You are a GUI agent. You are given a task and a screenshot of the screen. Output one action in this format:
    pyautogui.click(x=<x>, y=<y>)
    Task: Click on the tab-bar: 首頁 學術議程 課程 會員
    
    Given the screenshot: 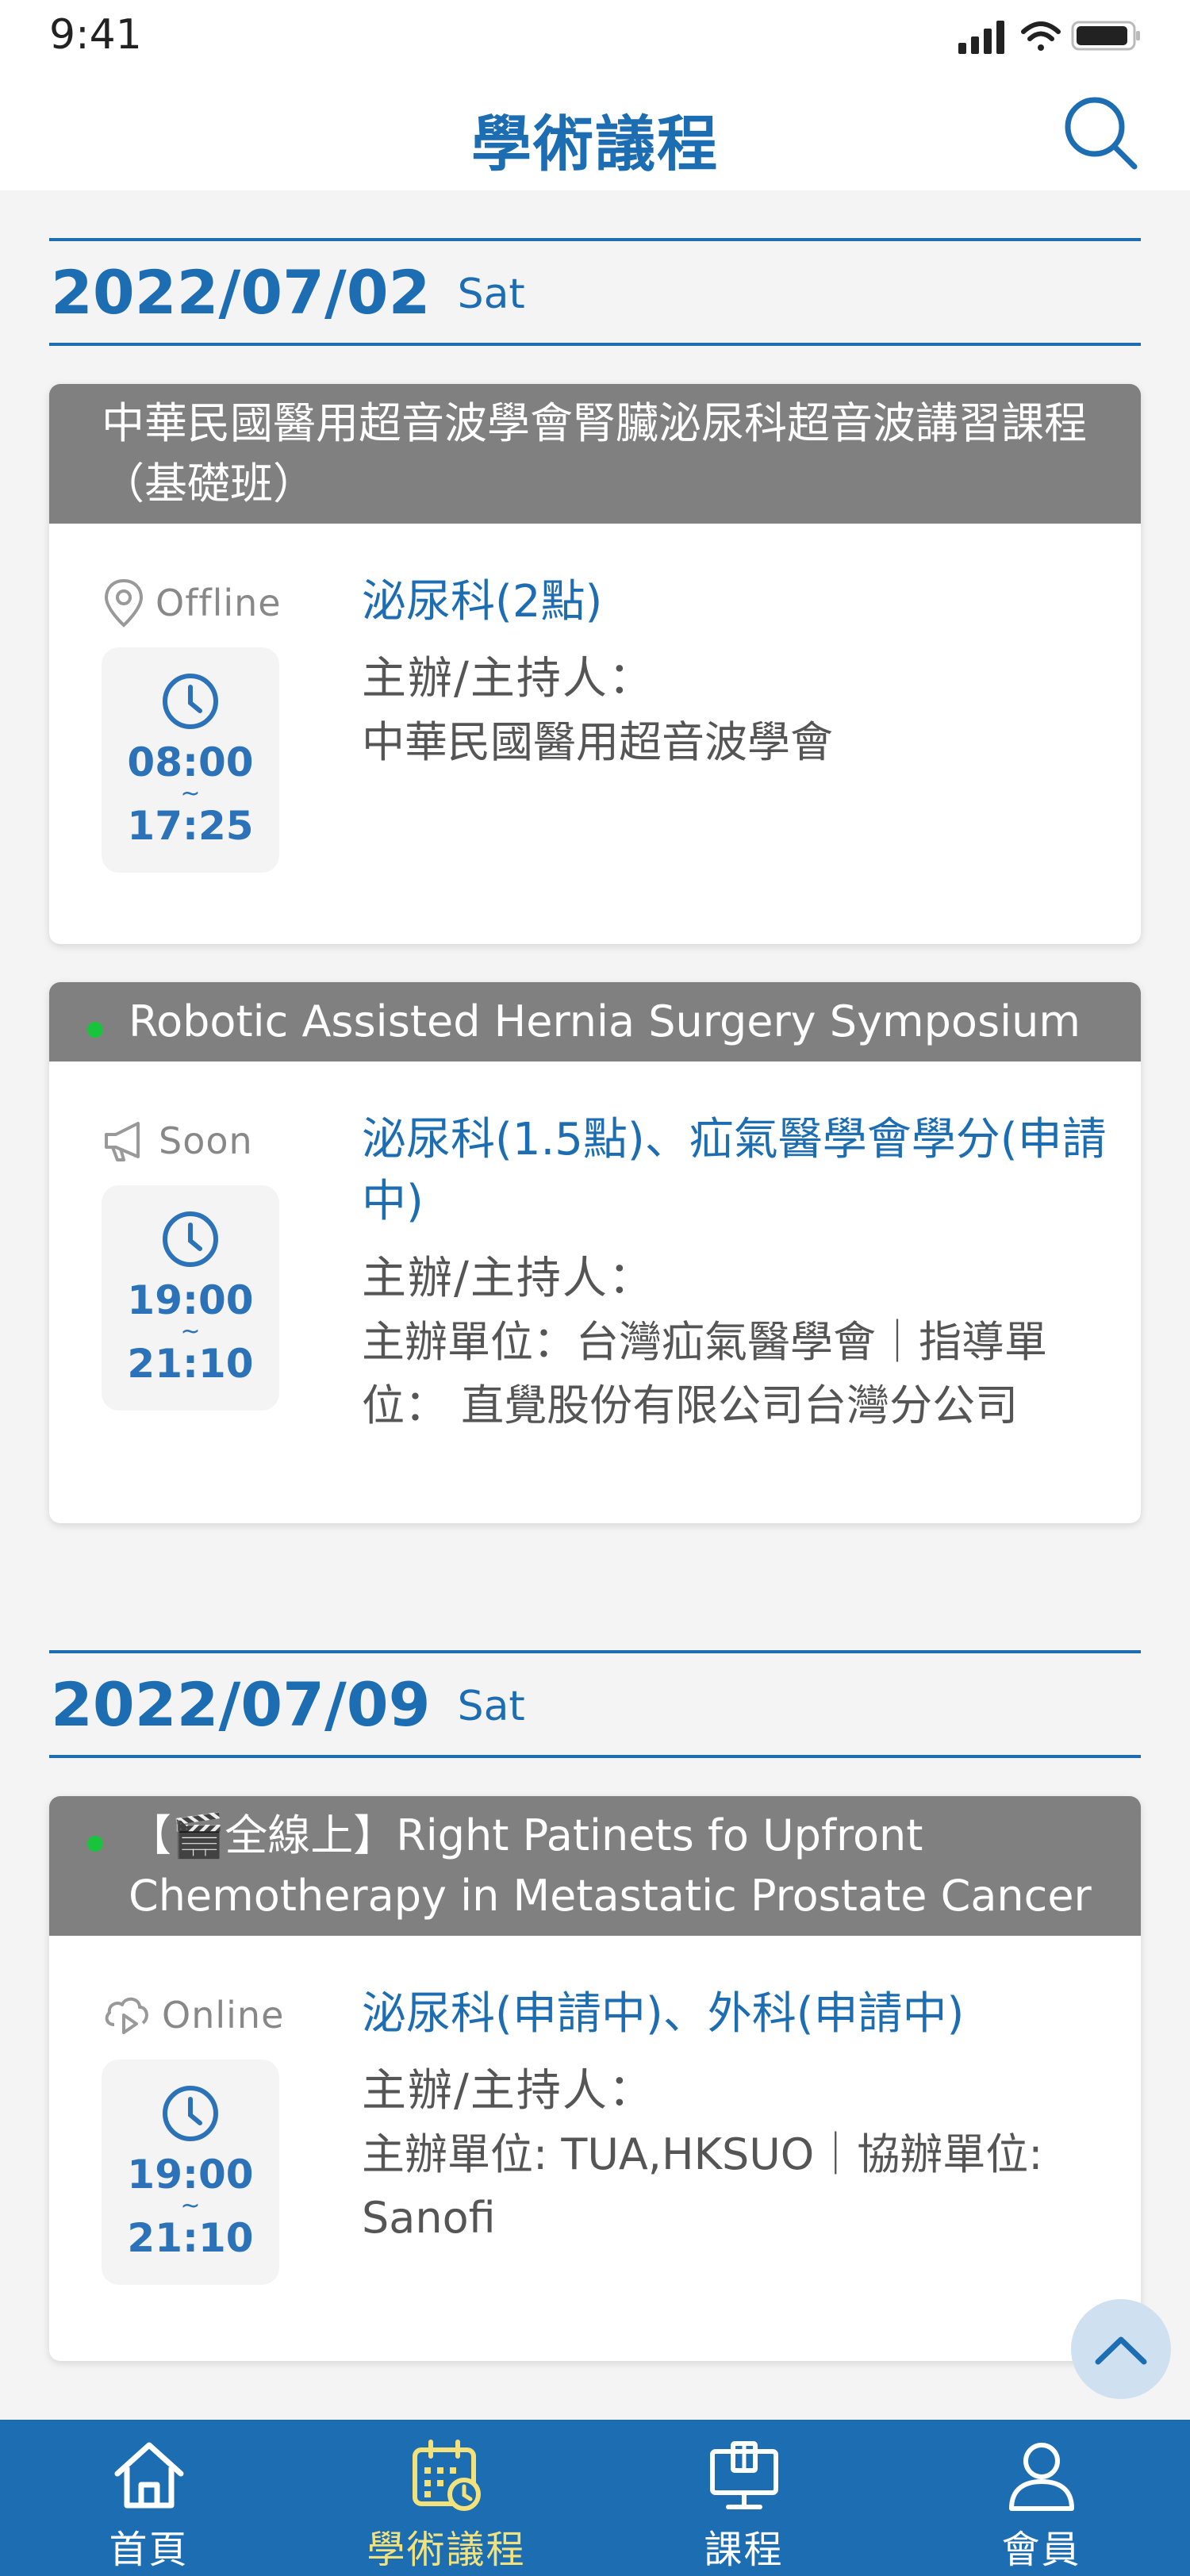 What is the action you would take?
    pyautogui.click(x=595, y=2498)
    